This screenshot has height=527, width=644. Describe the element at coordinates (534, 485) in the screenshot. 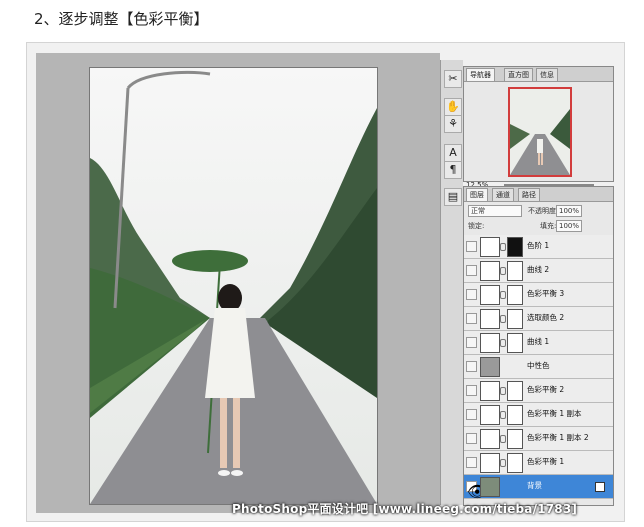

I see `layer-name: 背景` at that location.